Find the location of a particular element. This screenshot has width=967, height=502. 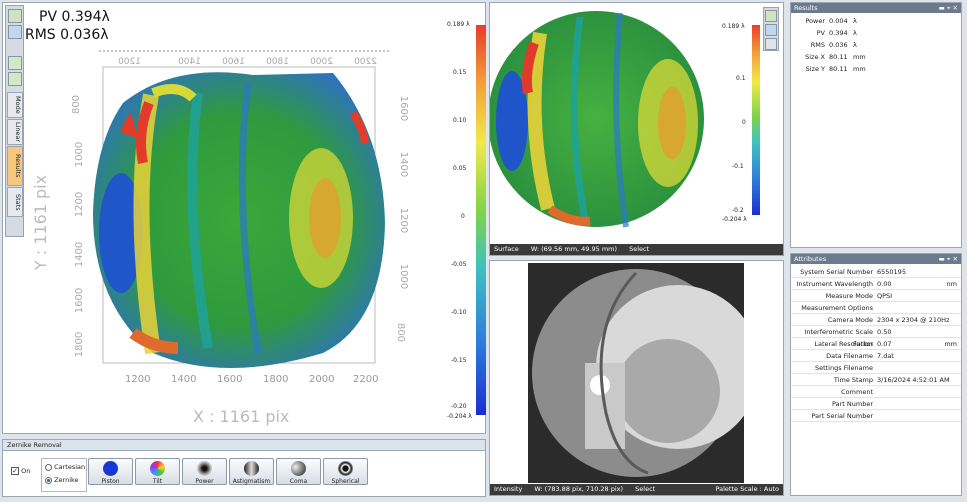

attributes-window-controls: ▬ ⌖ ✕ is located at coordinates (948, 259).